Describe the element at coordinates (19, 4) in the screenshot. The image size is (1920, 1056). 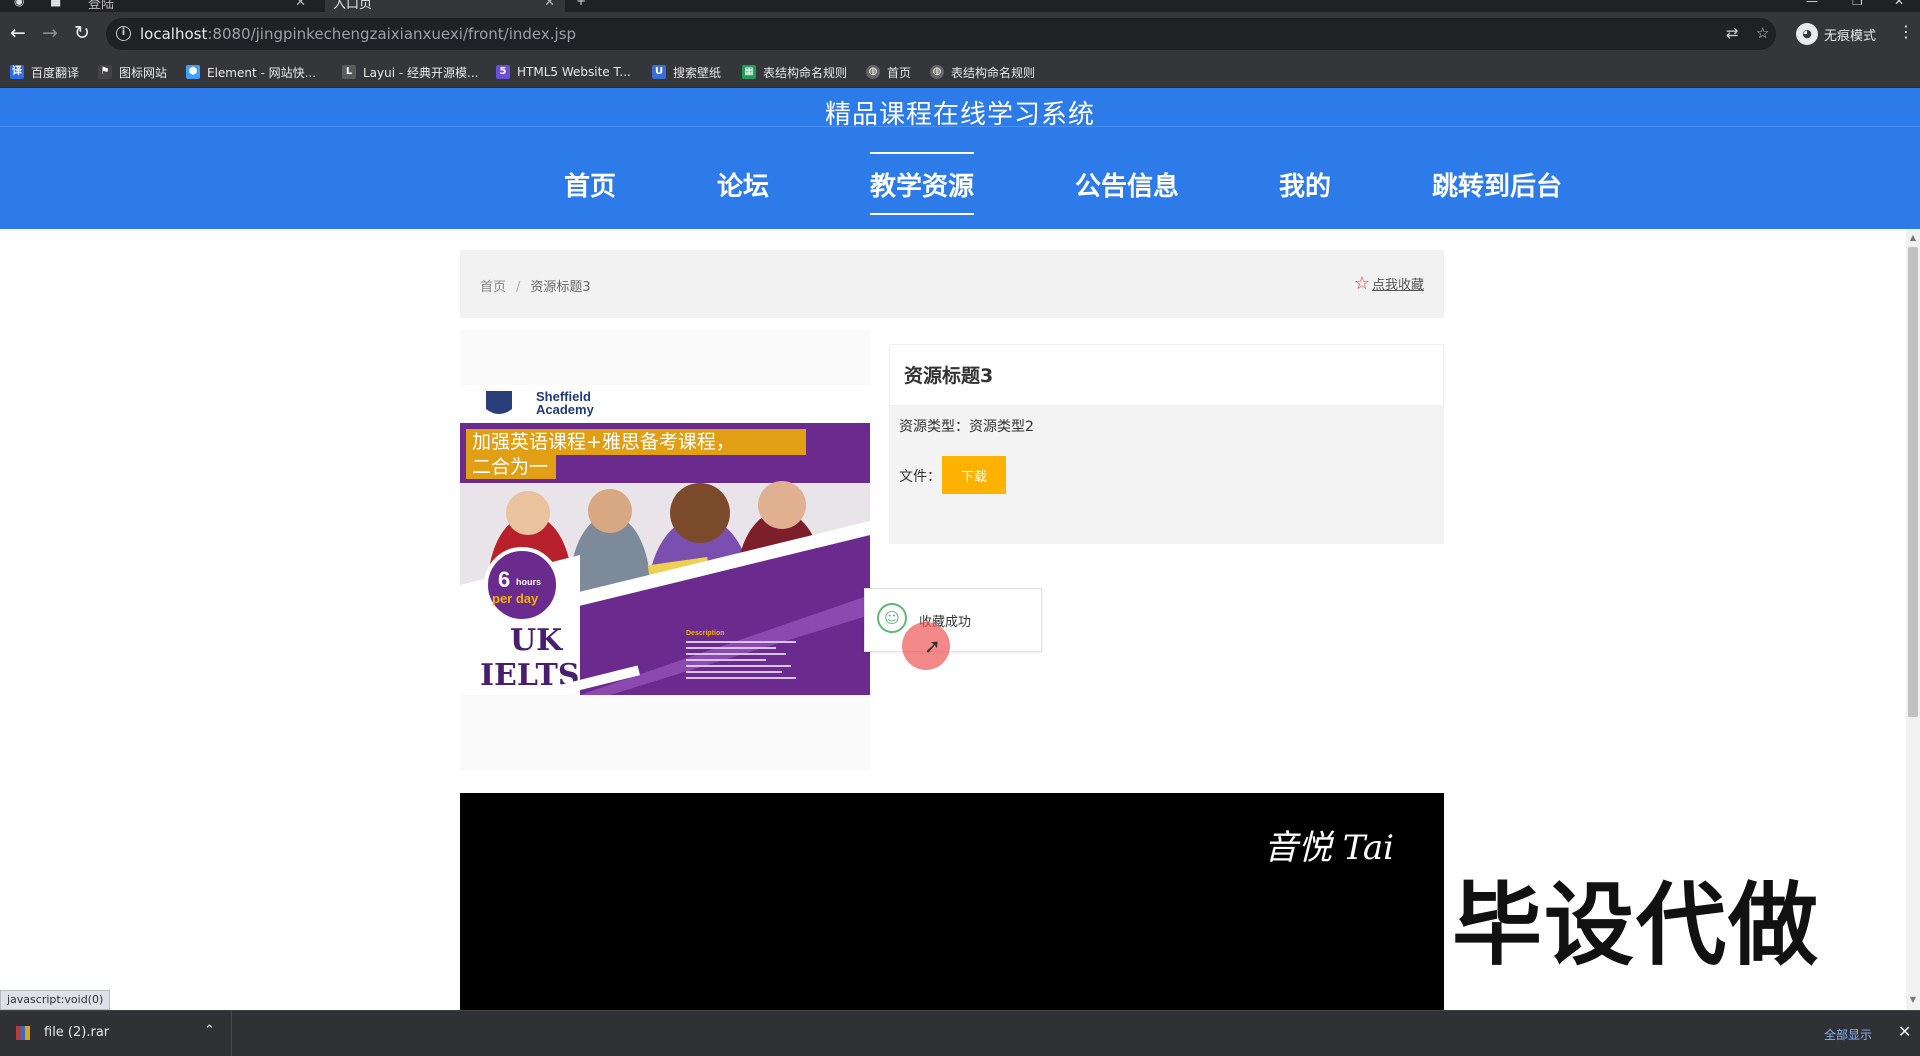
I see `chrome-logo-icon: ◉` at that location.